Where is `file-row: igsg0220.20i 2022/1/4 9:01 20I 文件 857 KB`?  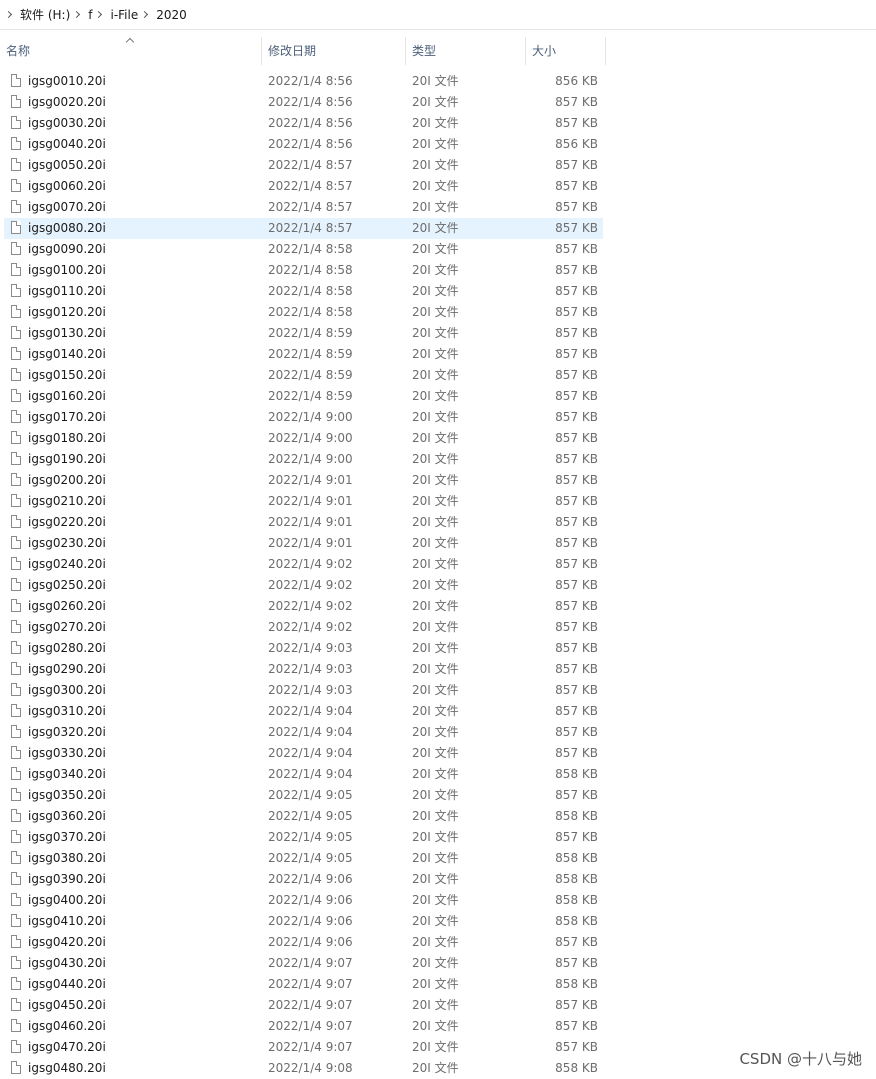
file-row: igsg0220.20i 2022/1/4 9:01 20I 文件 857 KB is located at coordinates (438, 522).